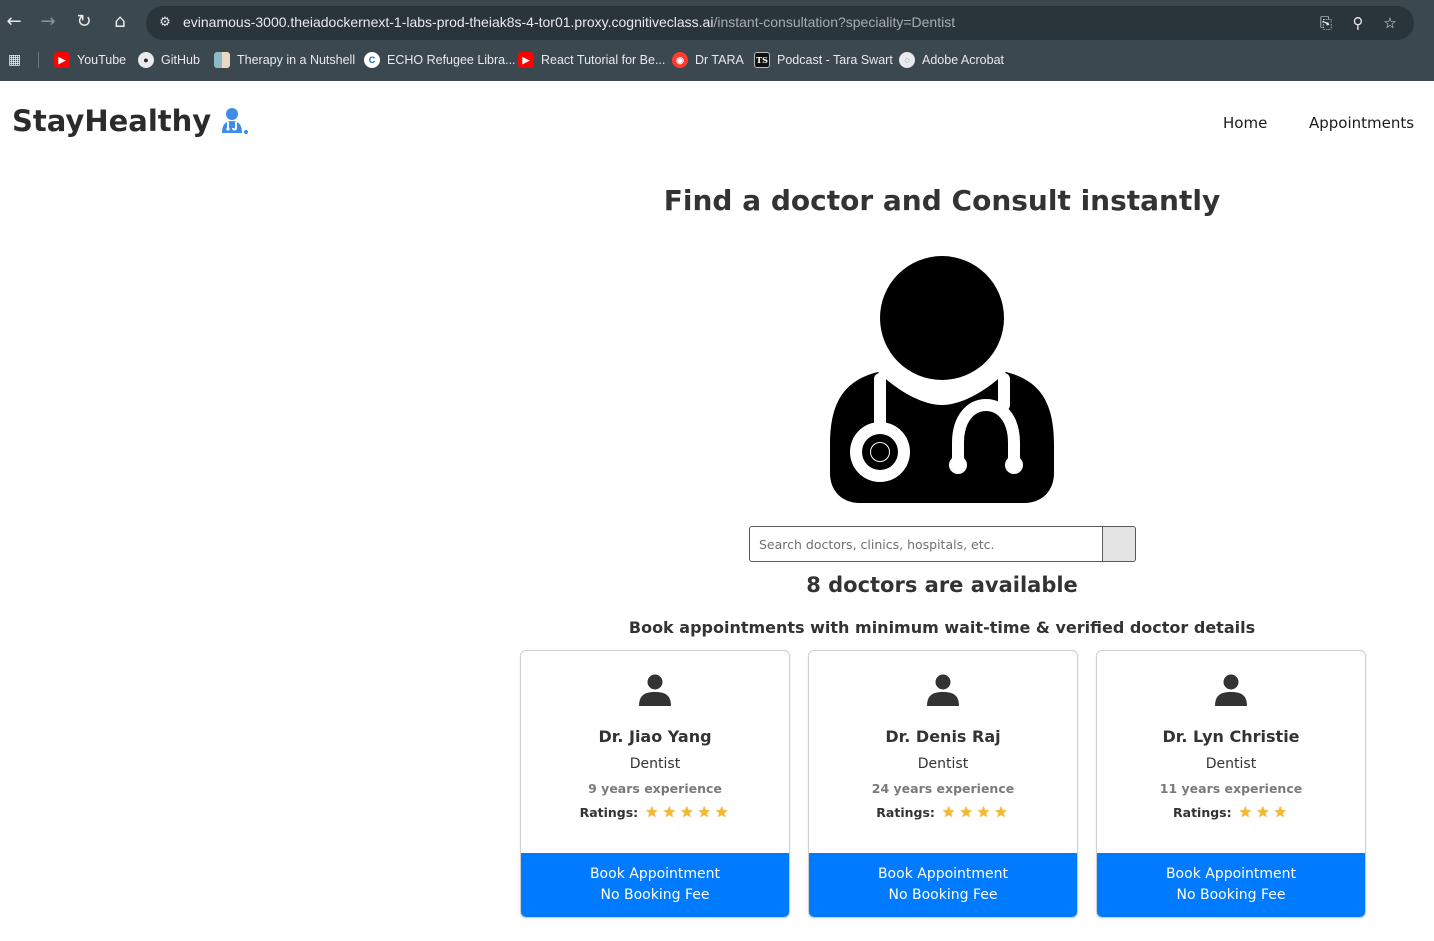 The width and height of the screenshot is (1434, 941). What do you see at coordinates (1245, 123) in the screenshot?
I see `nav-home-link: Home` at bounding box center [1245, 123].